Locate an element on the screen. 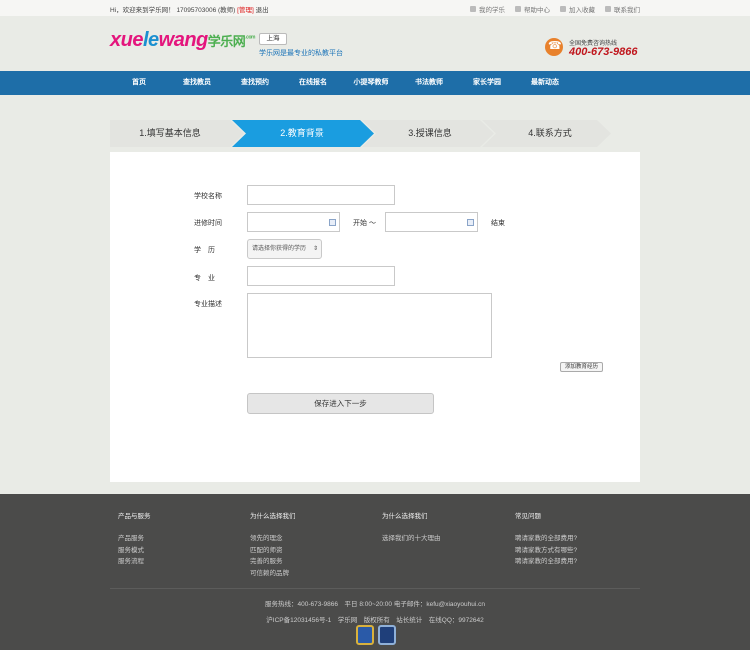 The image size is (750, 650). star-icon is located at coordinates (563, 9).